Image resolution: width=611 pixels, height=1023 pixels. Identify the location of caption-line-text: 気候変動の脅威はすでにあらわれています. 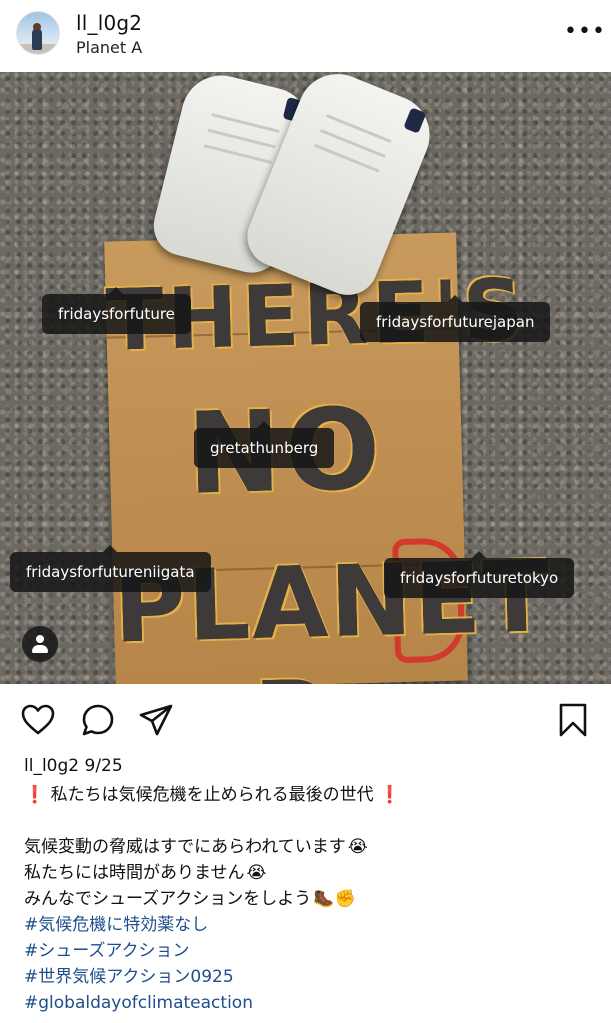
(185, 847).